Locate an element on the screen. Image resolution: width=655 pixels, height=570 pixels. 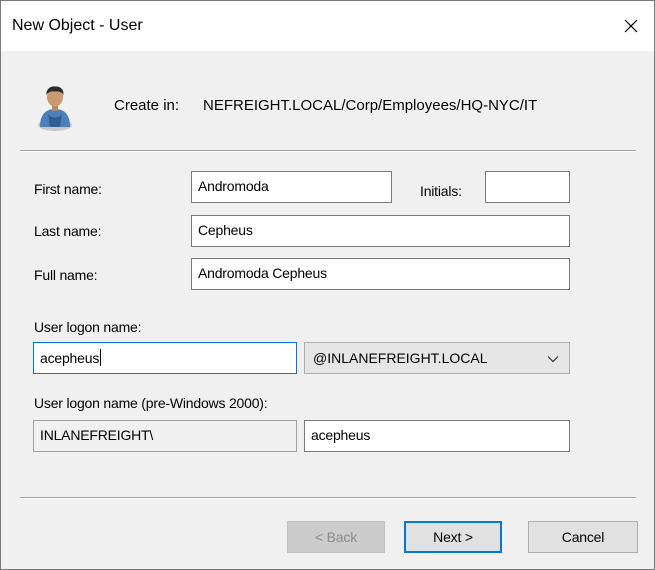
full-name-field: Andromoda Cepheus is located at coordinates (380, 274).